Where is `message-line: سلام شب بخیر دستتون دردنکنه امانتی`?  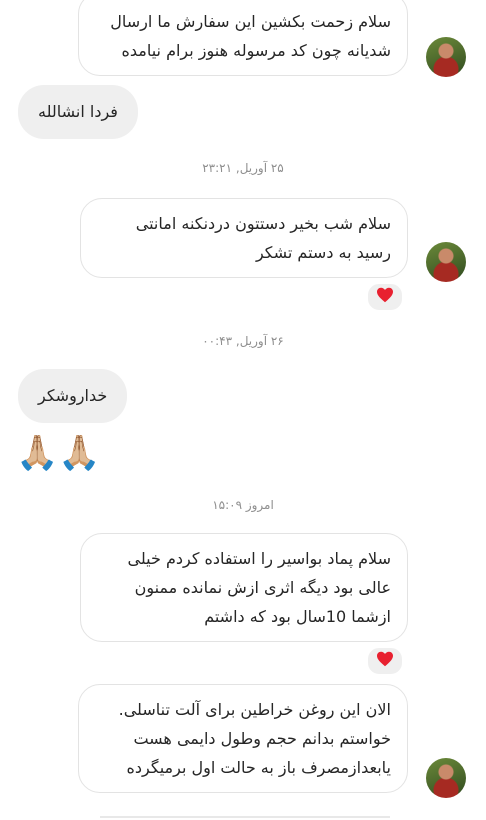 message-line: سلام شب بخیر دستتون دردنکنه امانتی is located at coordinates (263, 223).